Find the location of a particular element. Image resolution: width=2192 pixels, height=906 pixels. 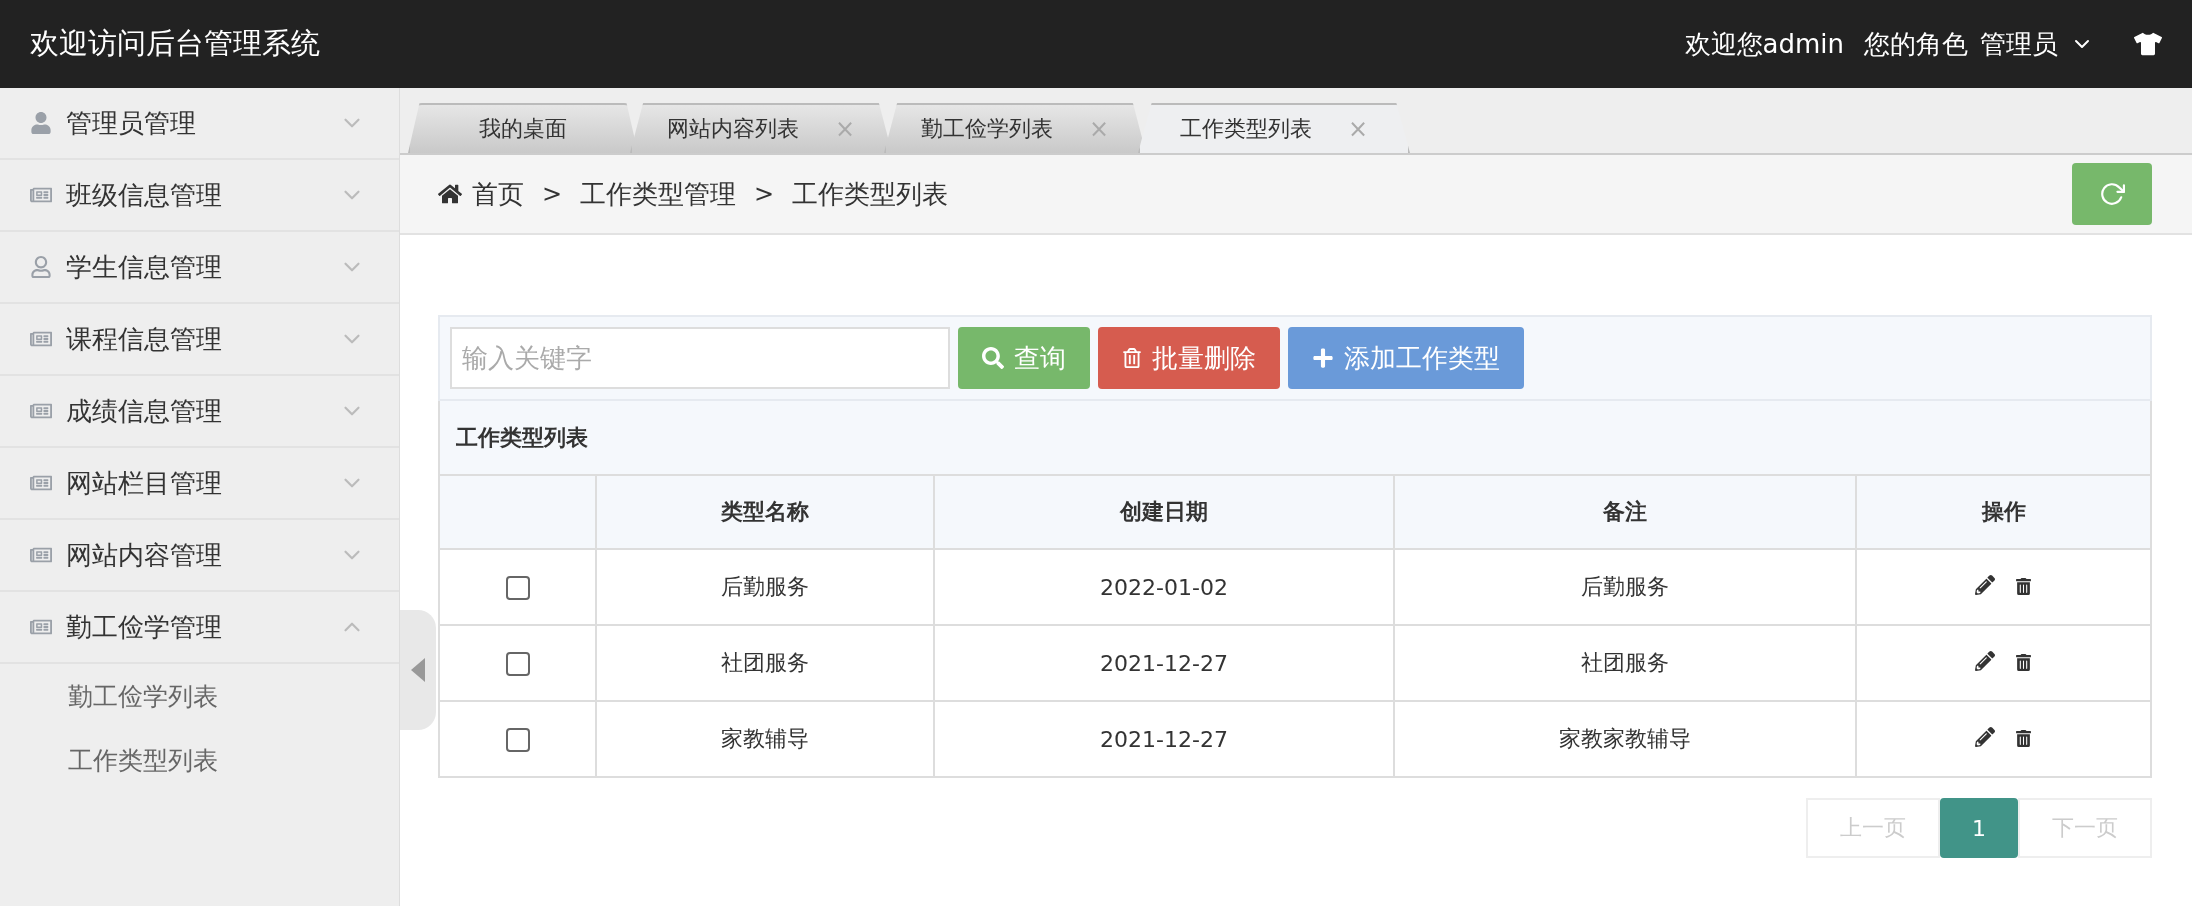

column-header: 操作 is located at coordinates (2003, 512).